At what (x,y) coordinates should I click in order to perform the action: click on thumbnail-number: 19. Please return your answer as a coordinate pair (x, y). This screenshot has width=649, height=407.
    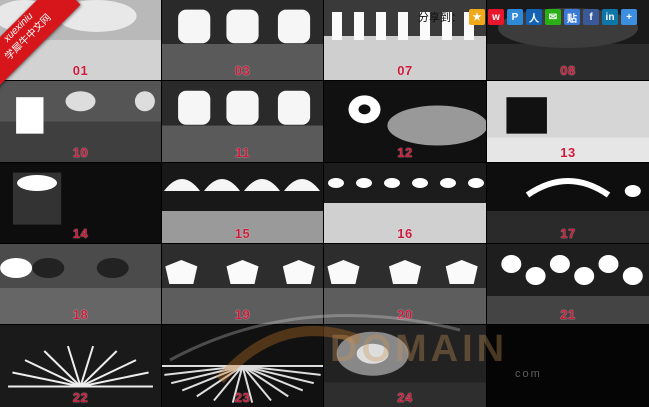
    Looking at the image, I should click on (242, 314).